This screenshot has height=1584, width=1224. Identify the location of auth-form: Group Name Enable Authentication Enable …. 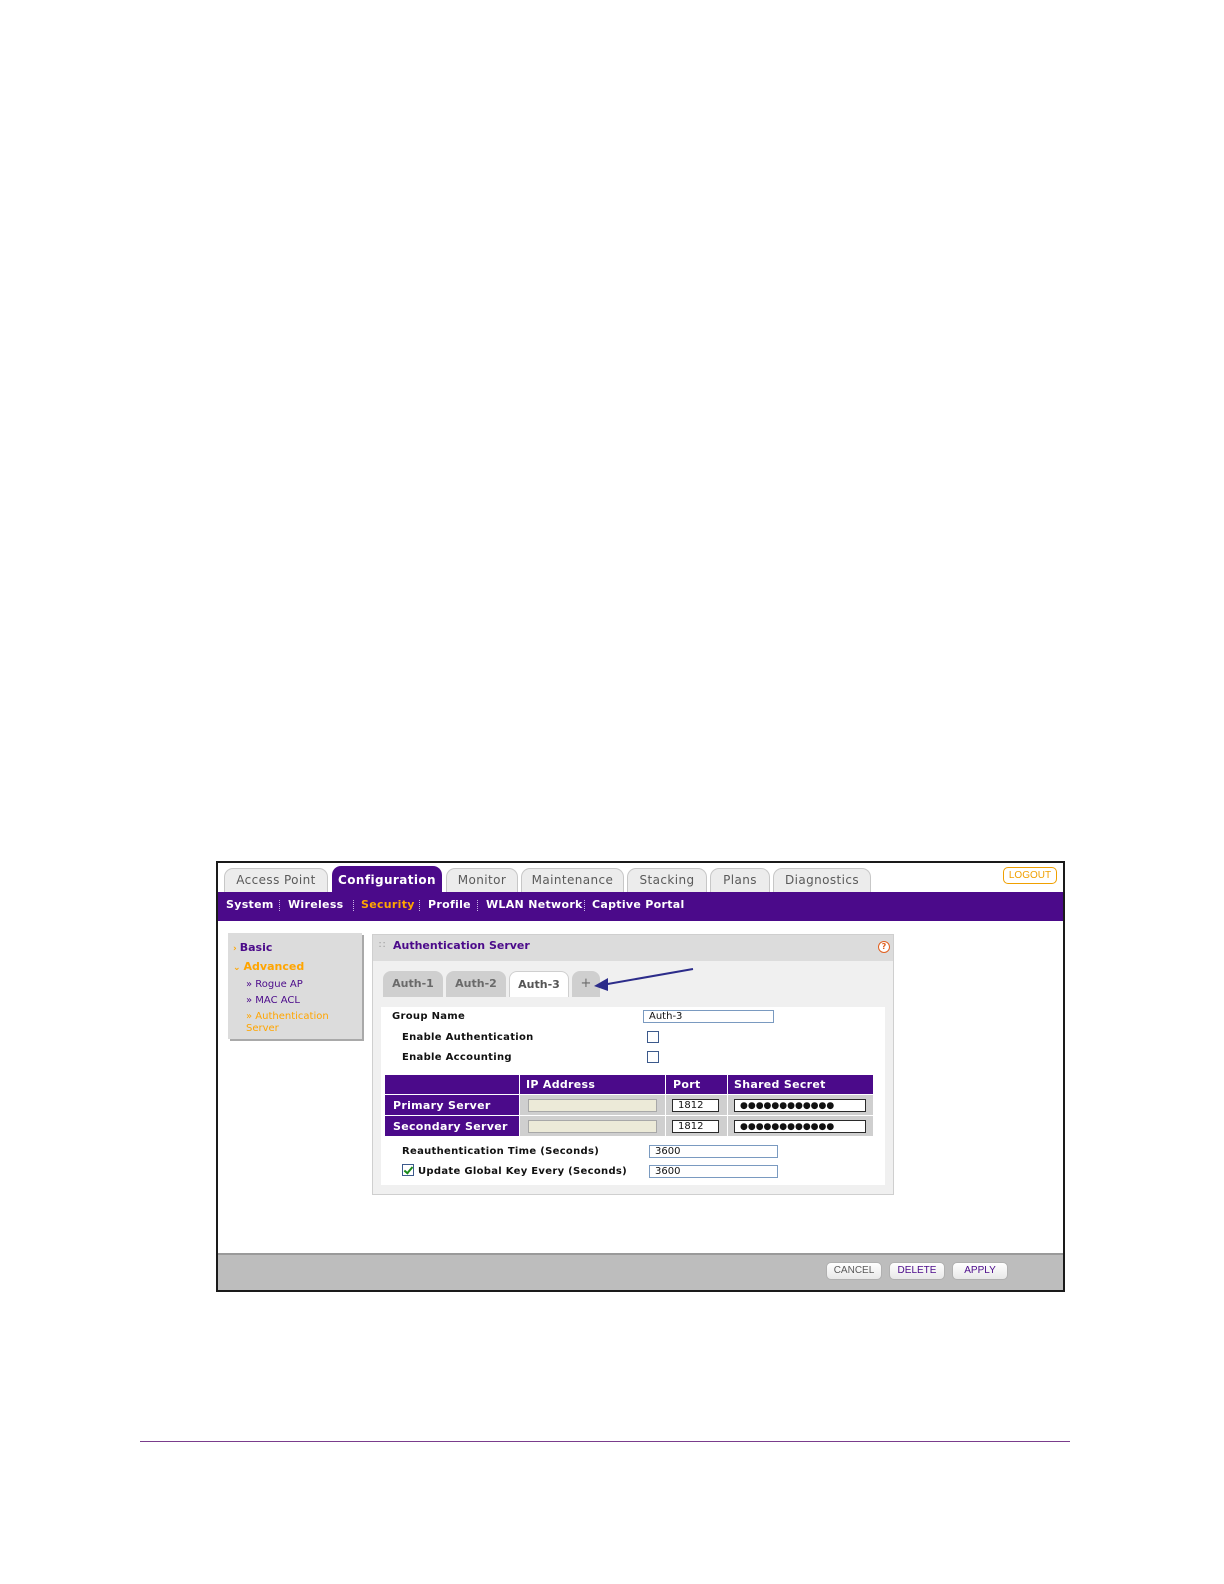
(633, 1096).